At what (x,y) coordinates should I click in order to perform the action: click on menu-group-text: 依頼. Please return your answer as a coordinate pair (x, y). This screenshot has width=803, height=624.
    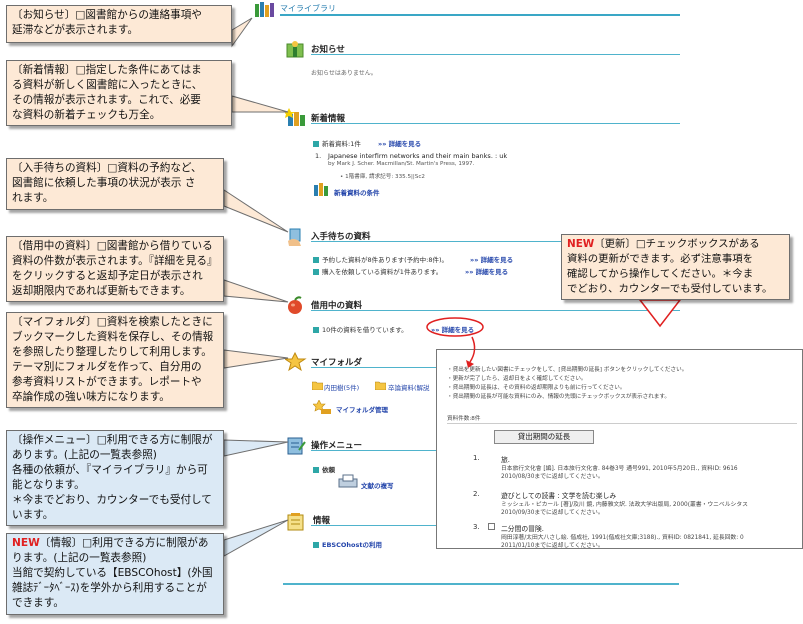
    Looking at the image, I should click on (328, 470).